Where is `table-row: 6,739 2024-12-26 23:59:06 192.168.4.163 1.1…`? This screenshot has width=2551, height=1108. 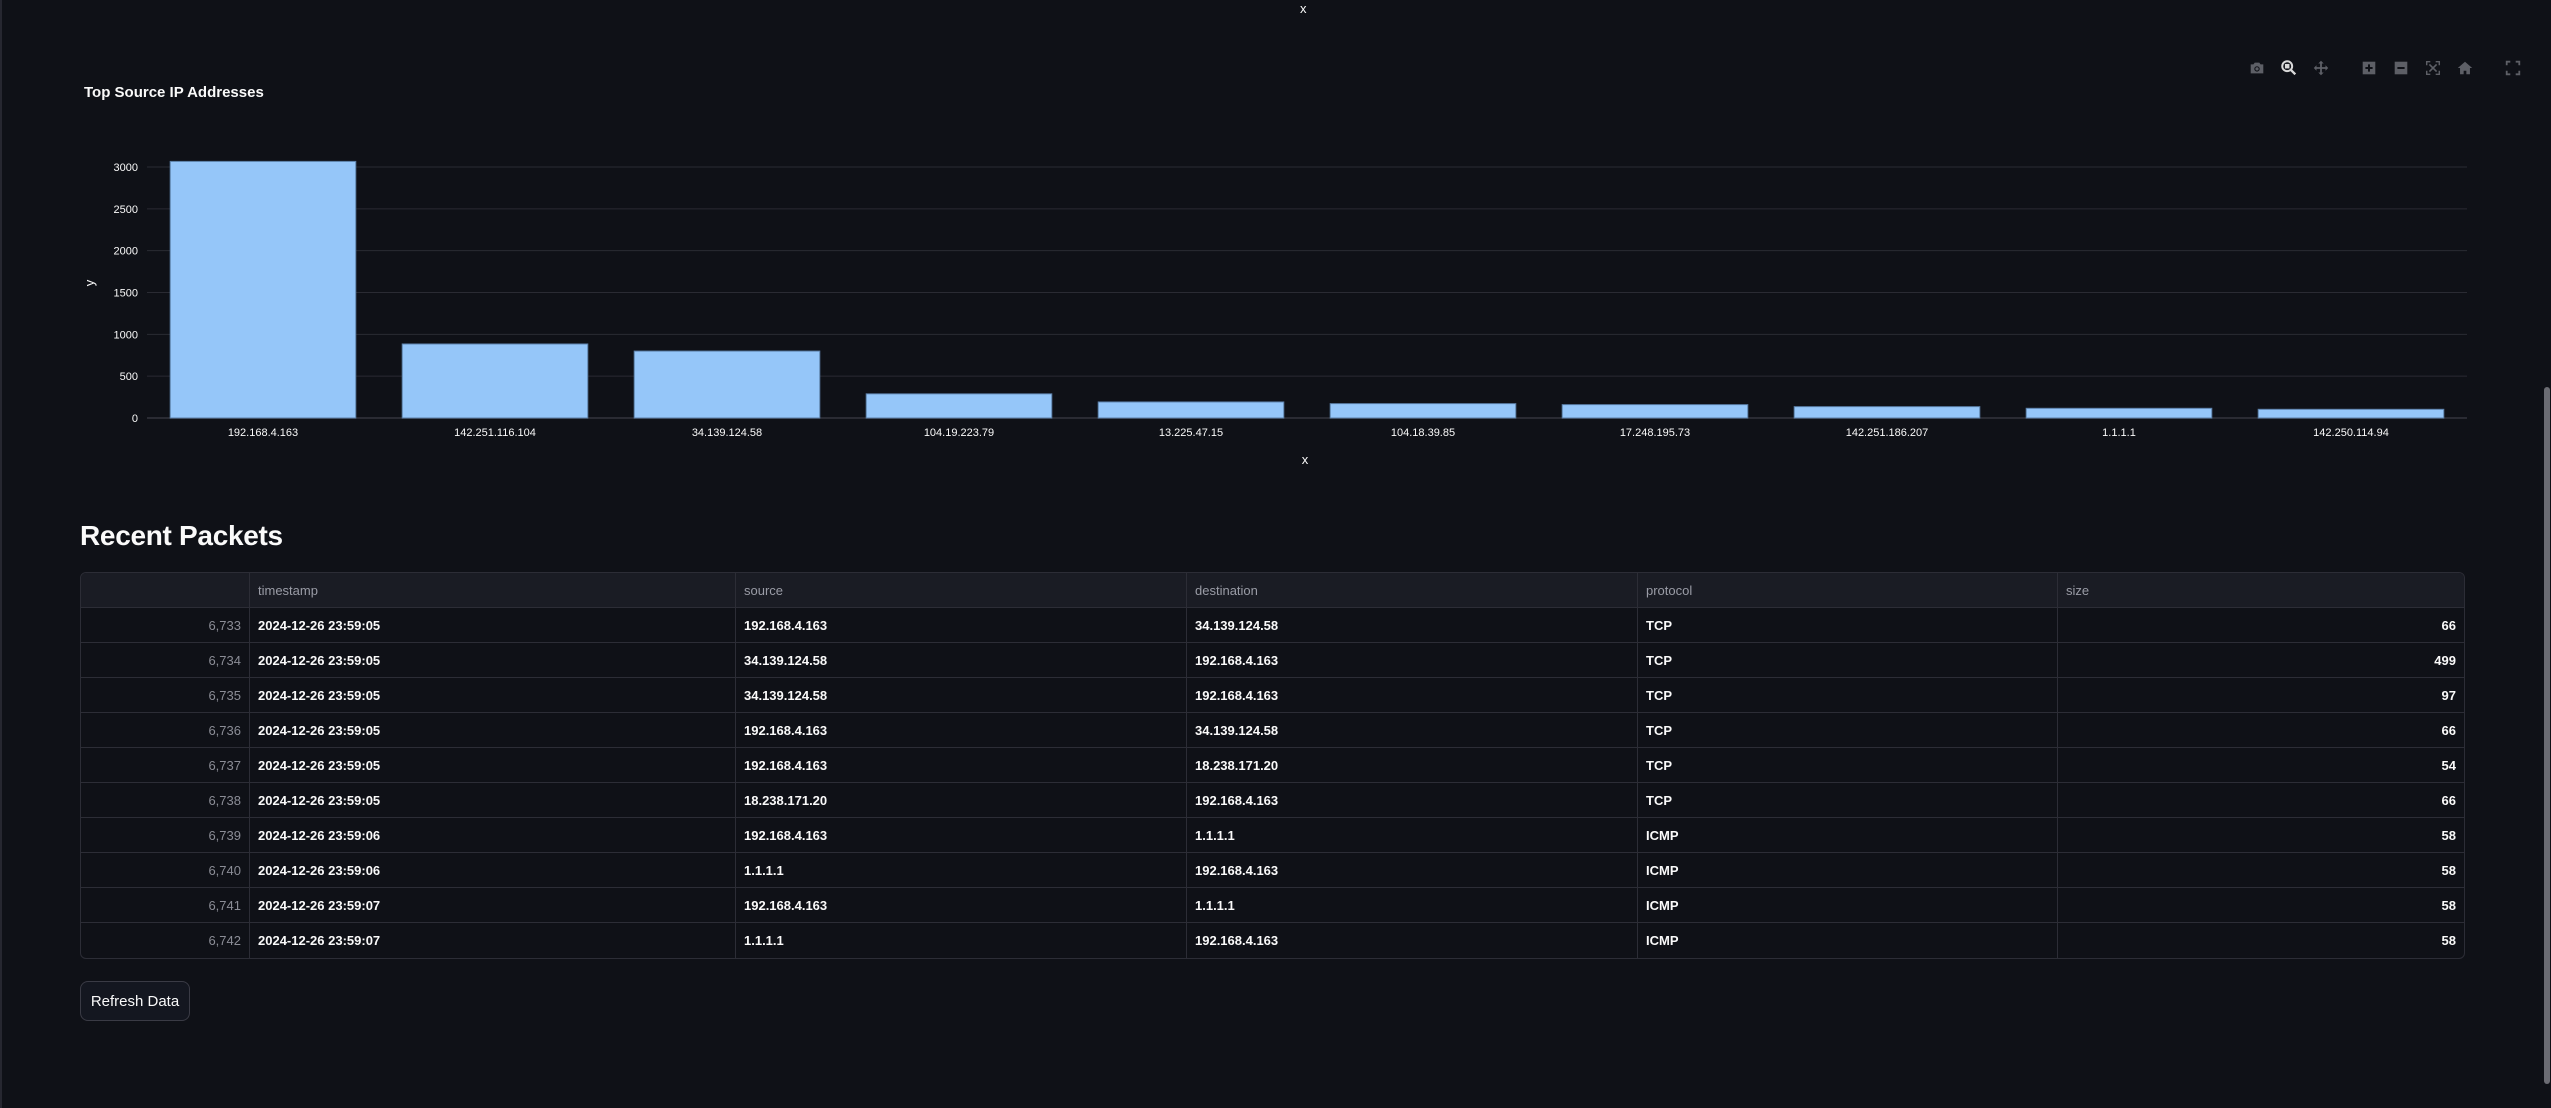 table-row: 6,739 2024-12-26 23:59:06 192.168.4.163 1.1… is located at coordinates (1272, 835).